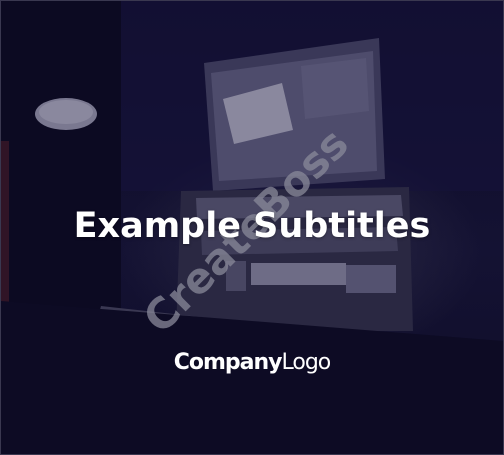  I want to click on subtitle-text: Example Subtitles, so click(252, 226).